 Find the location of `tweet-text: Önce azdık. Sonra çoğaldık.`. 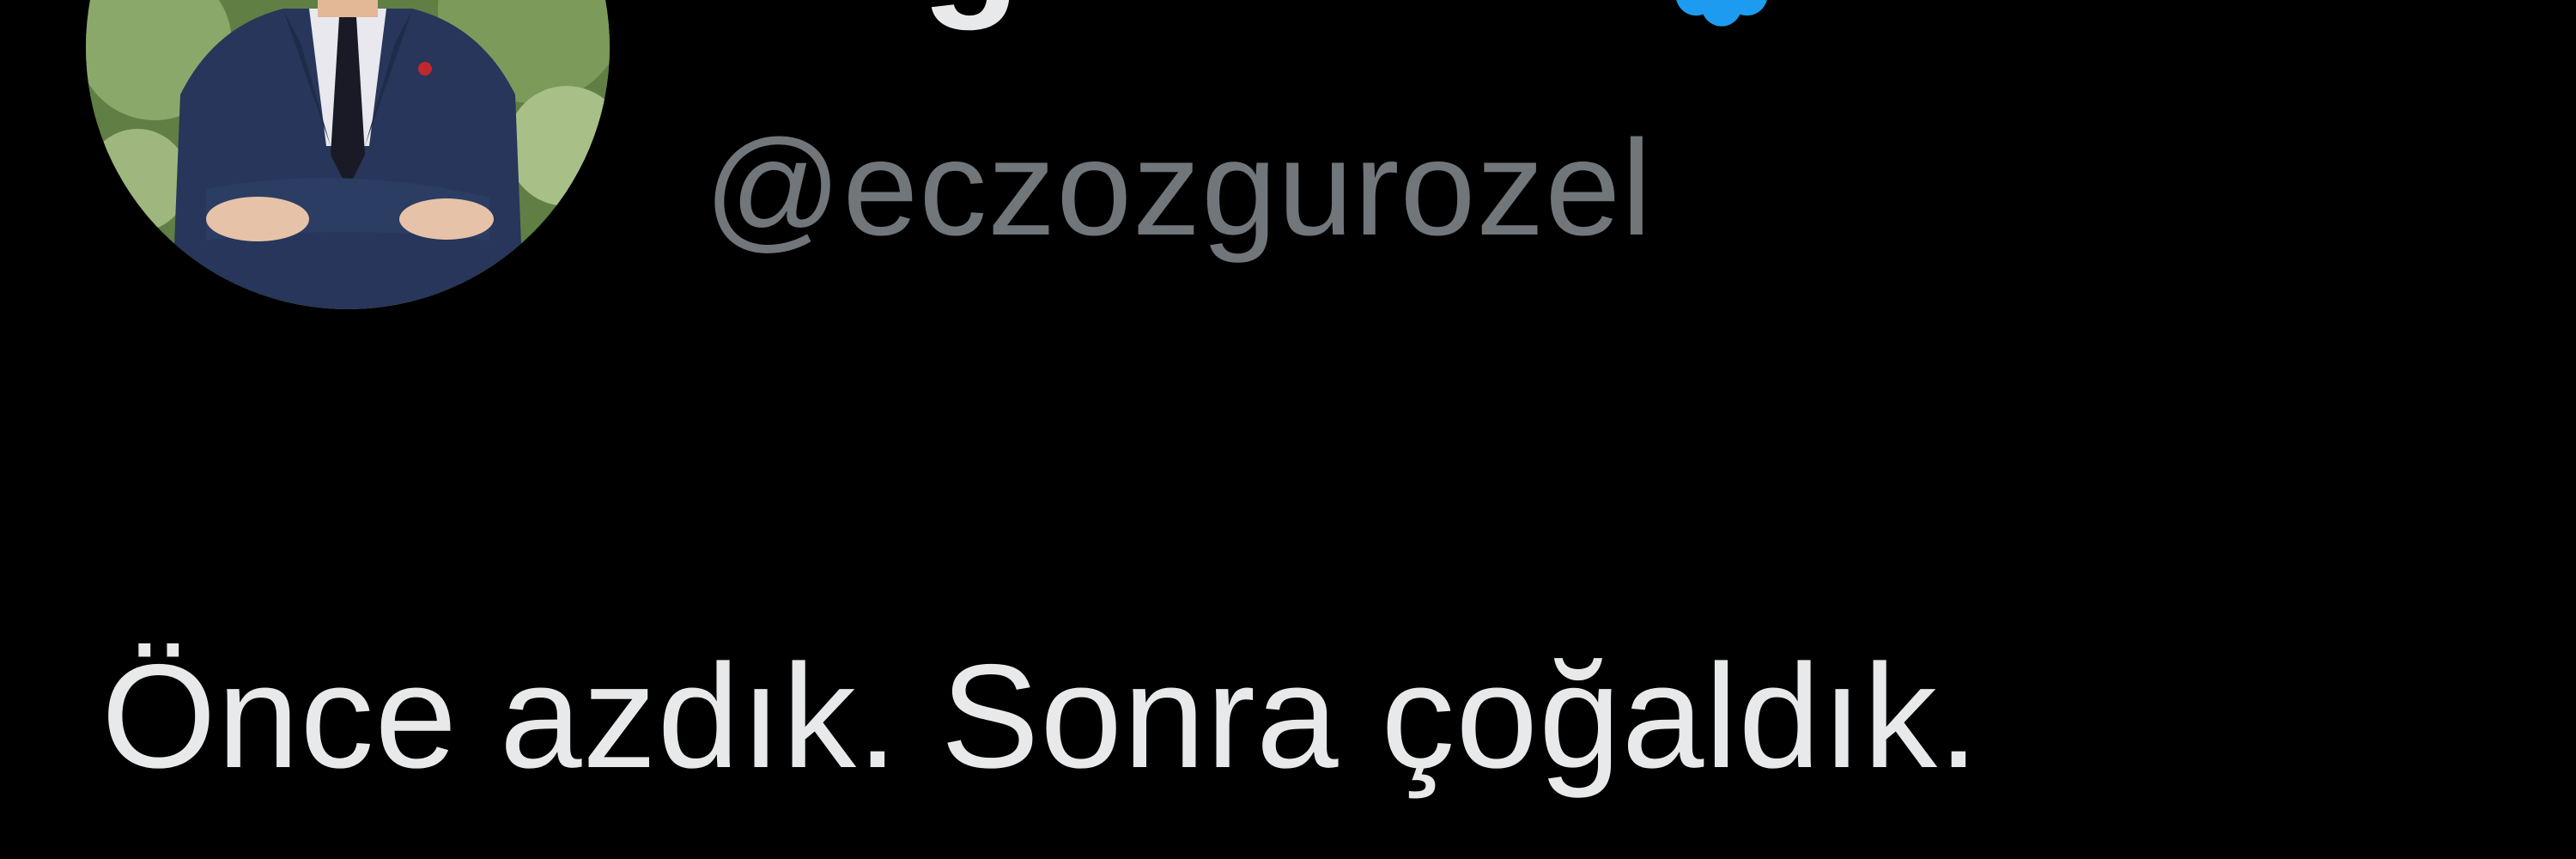

tweet-text: Önce azdık. Sonra çoğaldık. is located at coordinates (1041, 717).